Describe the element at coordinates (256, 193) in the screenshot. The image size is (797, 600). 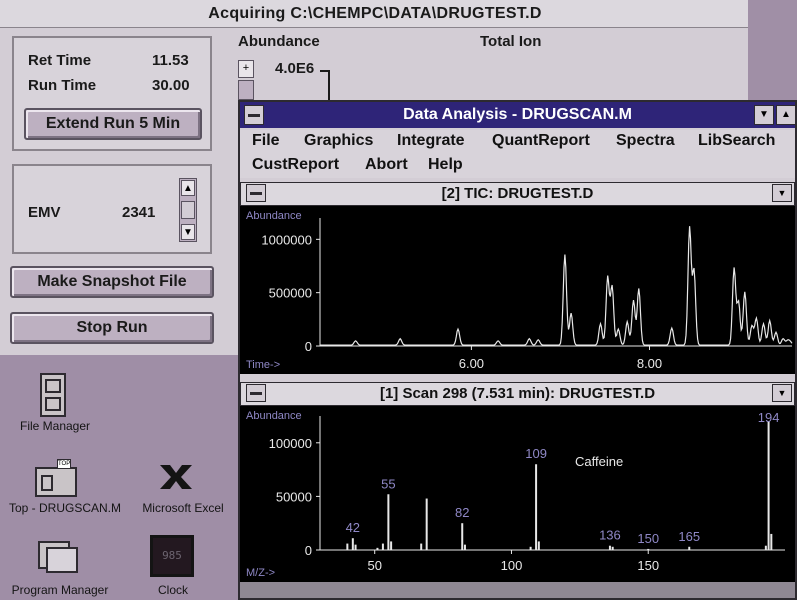
I see `tic-system-icon` at that location.